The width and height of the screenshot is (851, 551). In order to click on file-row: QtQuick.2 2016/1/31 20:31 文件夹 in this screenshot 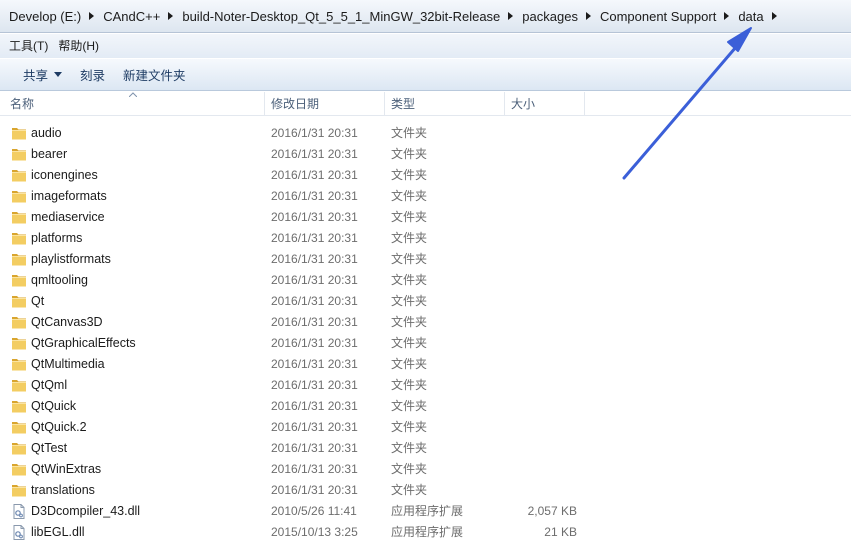, I will do `click(425, 427)`.